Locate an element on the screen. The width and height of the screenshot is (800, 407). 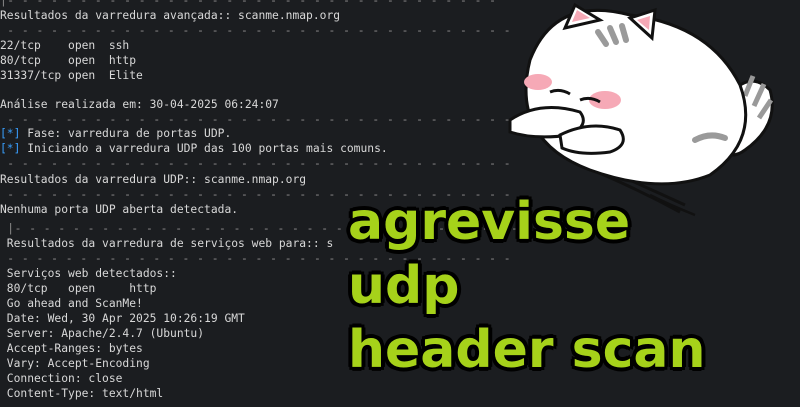
web-line: Serviços web detectados:: is located at coordinates (88, 273).